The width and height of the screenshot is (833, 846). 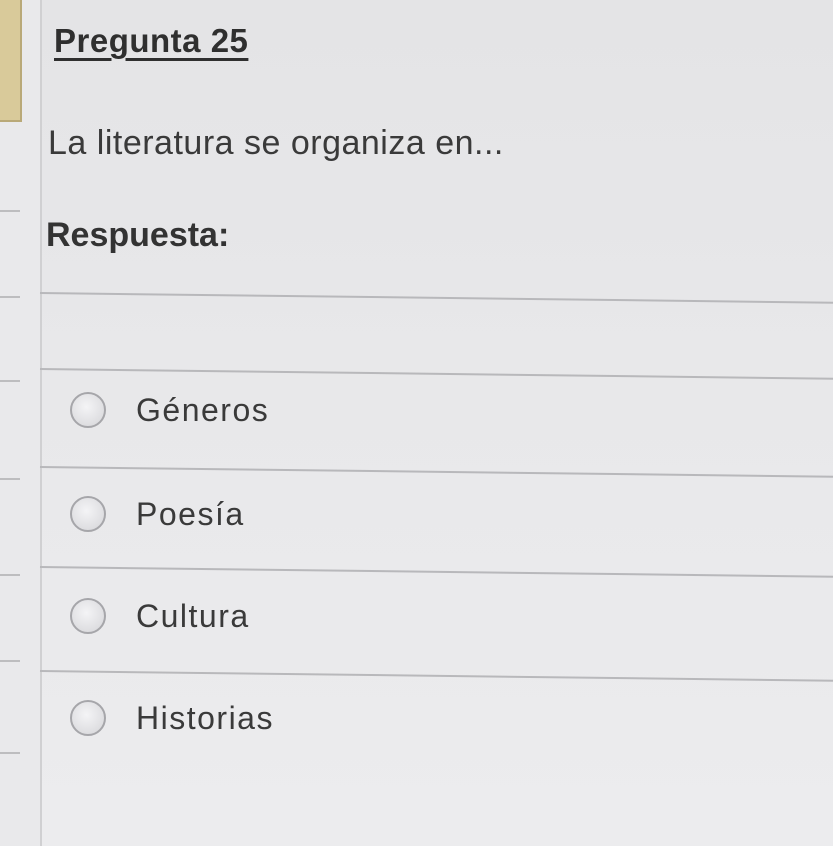 I want to click on option-generos: Géneros, so click(x=169, y=410).